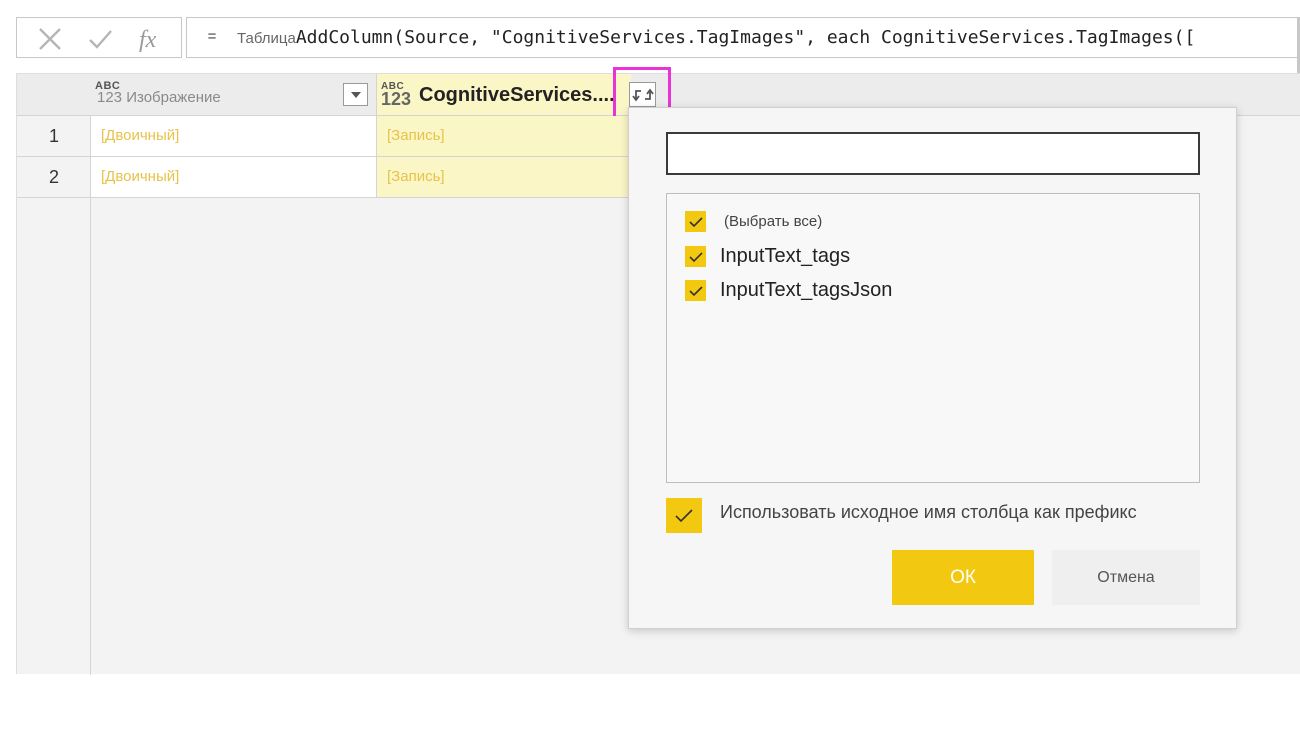 This screenshot has width=1300, height=738. I want to click on column-name: Изображение, so click(173, 97).